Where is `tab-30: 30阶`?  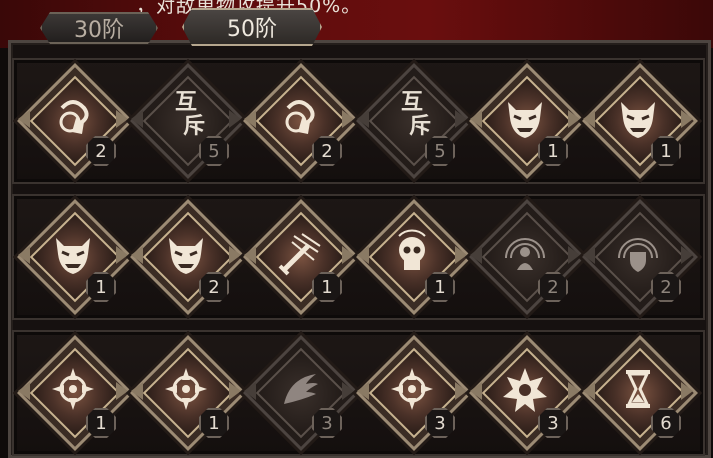 tab-30: 30阶 is located at coordinates (99, 28).